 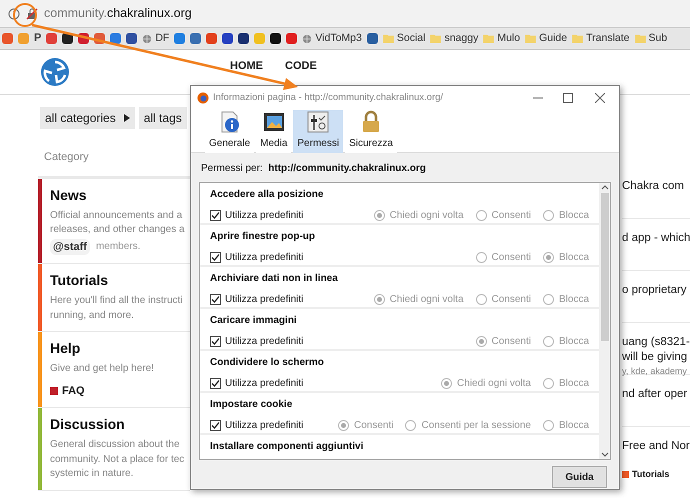 What do you see at coordinates (267, 363) in the screenshot?
I see `permission-title: Condividere lo schermo` at bounding box center [267, 363].